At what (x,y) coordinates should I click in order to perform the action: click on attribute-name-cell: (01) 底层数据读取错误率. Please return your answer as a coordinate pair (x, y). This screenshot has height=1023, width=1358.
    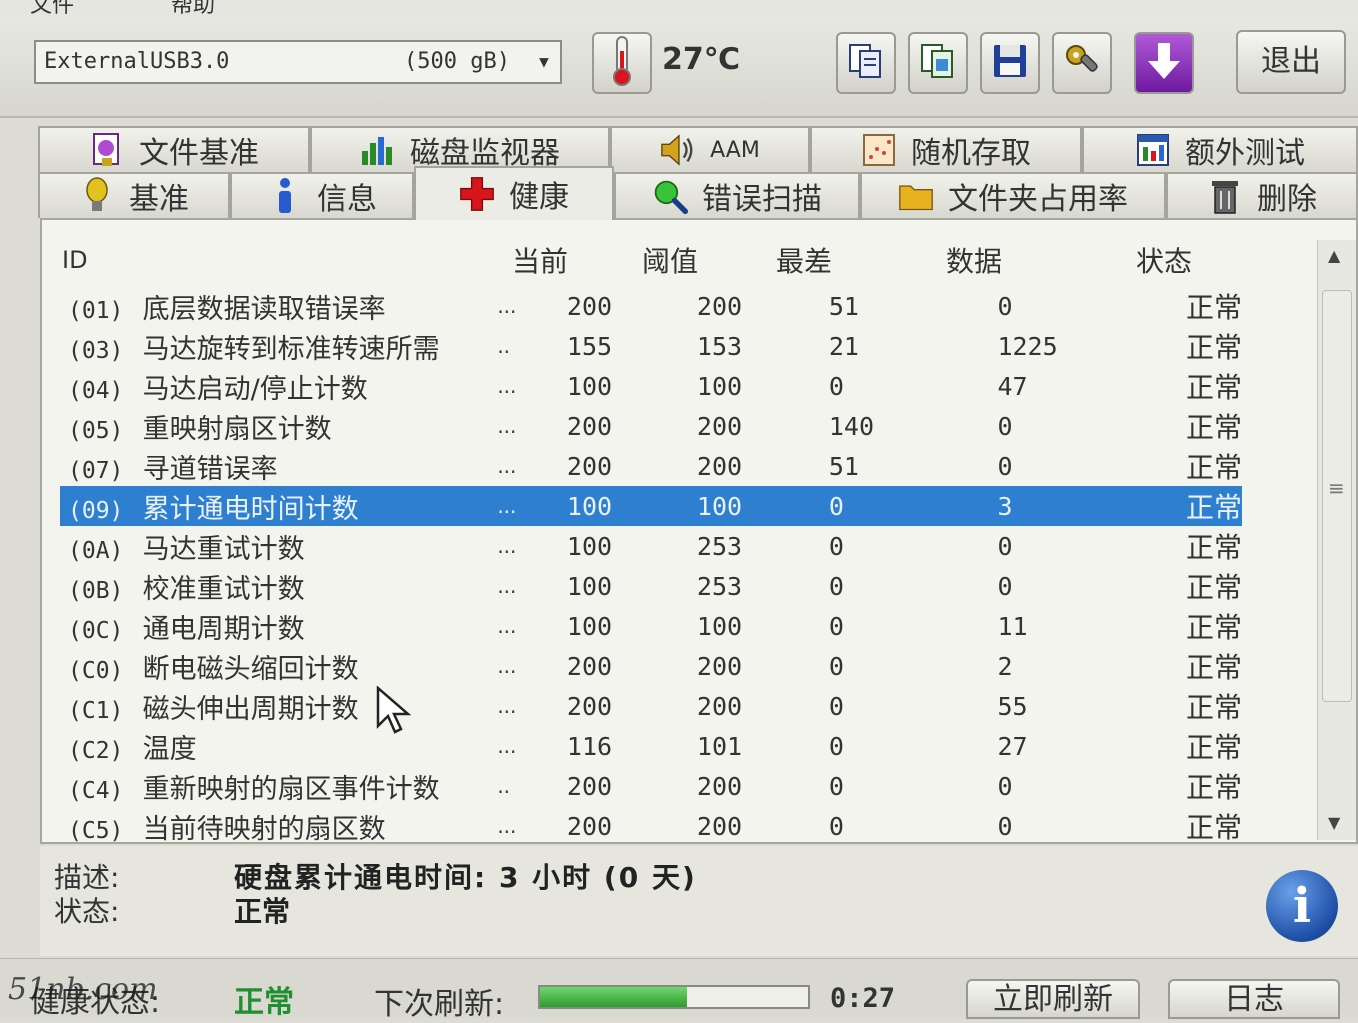
    Looking at the image, I should click on (278, 306).